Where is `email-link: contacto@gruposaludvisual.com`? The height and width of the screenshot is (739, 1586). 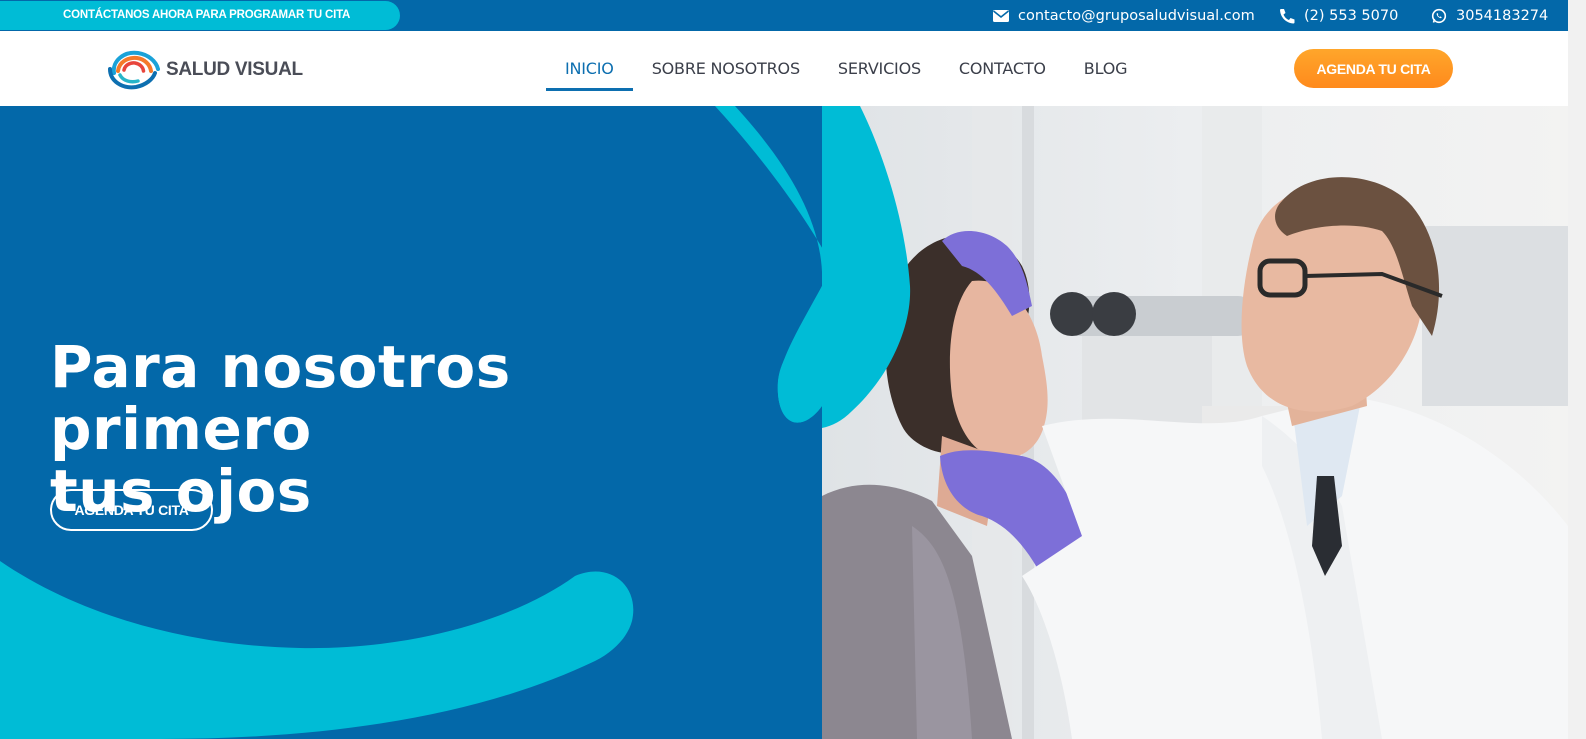 email-link: contacto@gruposaludvisual.com is located at coordinates (1123, 16).